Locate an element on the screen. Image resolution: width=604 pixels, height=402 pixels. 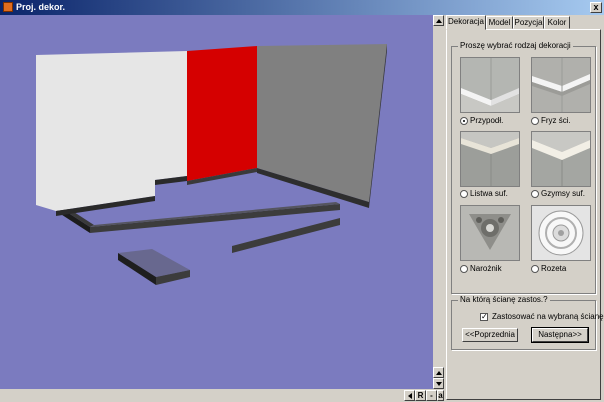
plus-arrow-icon is located at coordinates (439, 373).